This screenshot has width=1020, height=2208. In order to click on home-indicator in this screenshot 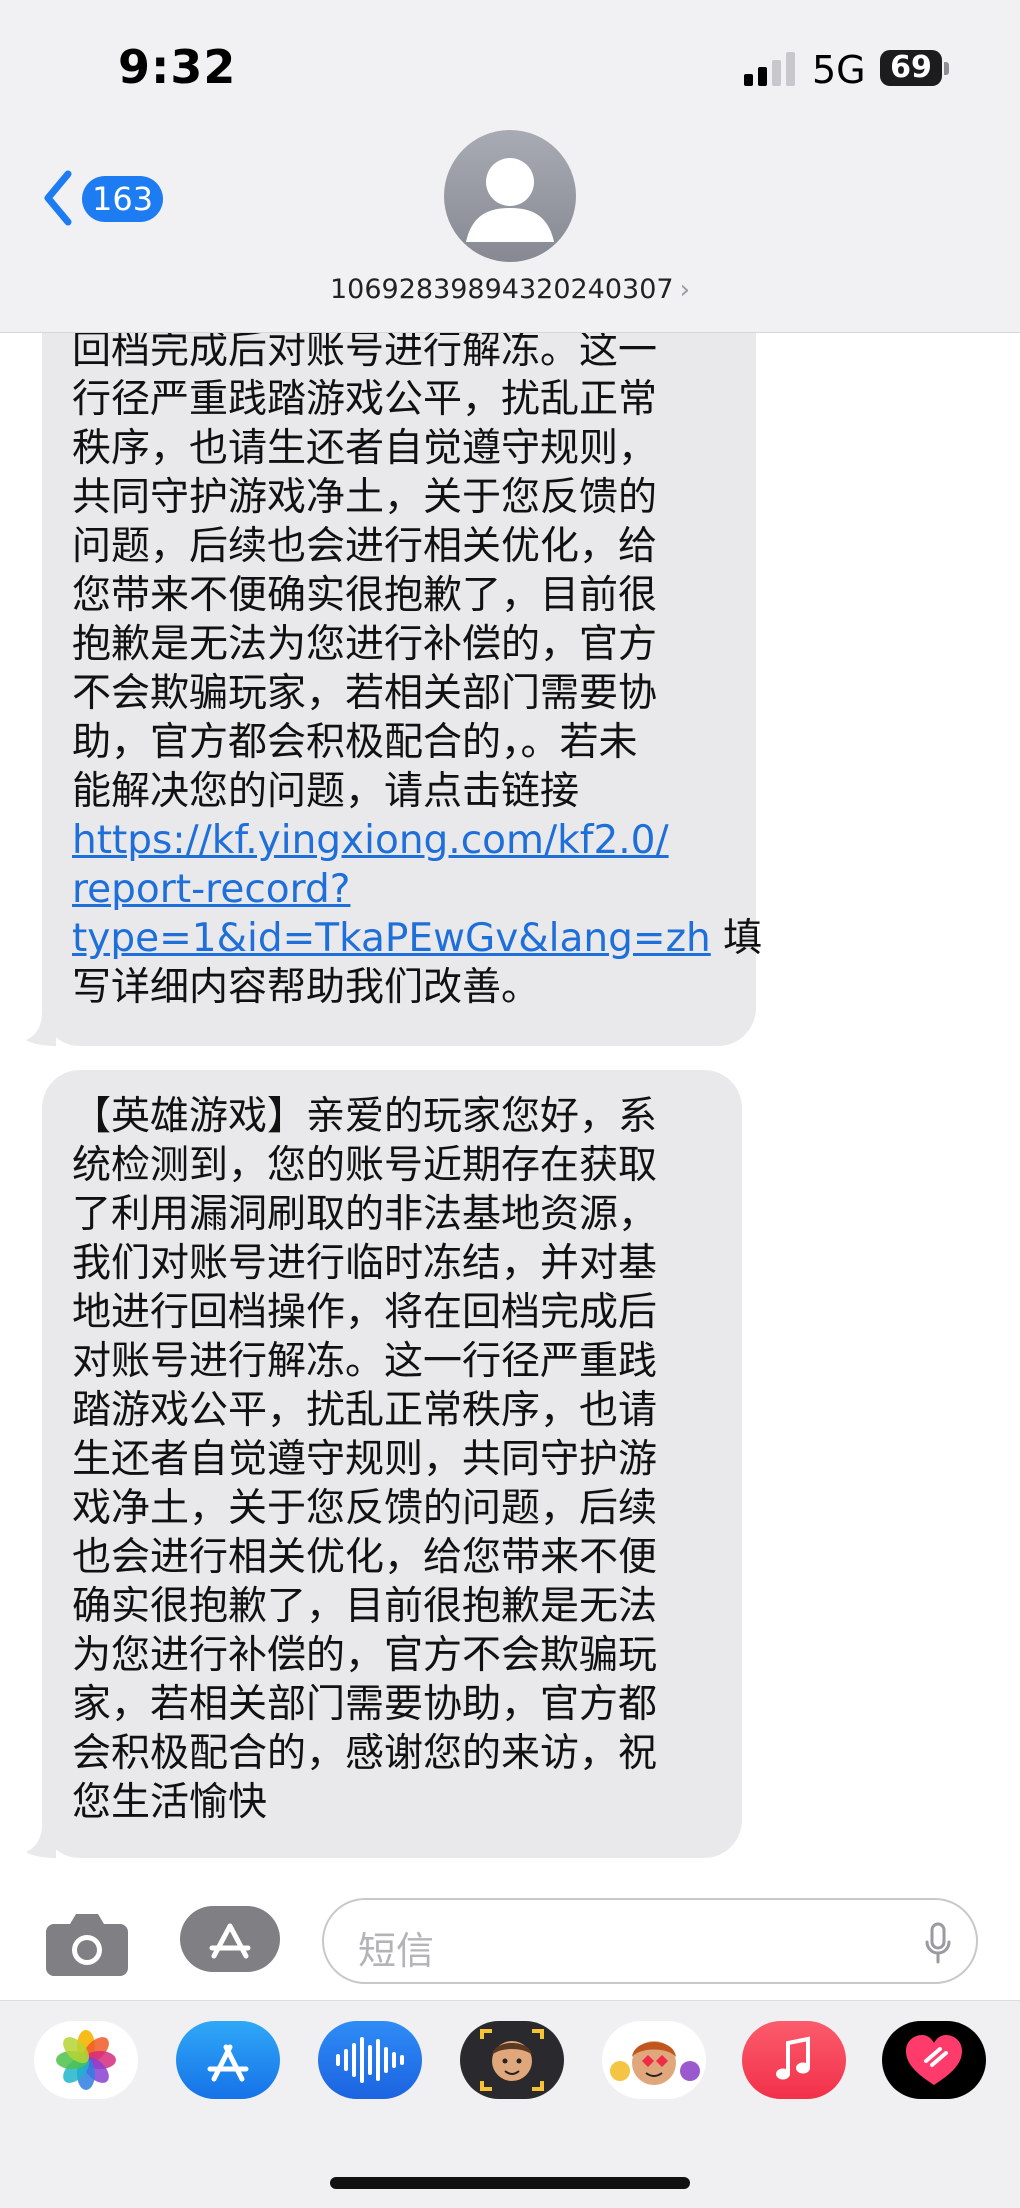, I will do `click(510, 2183)`.